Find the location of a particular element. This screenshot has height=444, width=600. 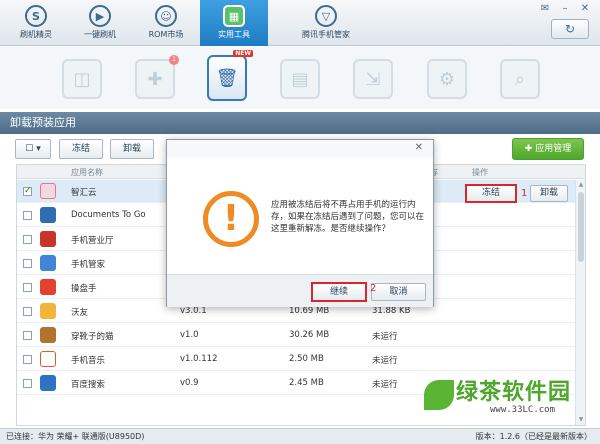

app-name: 百度搜索 is located at coordinates (88, 385).